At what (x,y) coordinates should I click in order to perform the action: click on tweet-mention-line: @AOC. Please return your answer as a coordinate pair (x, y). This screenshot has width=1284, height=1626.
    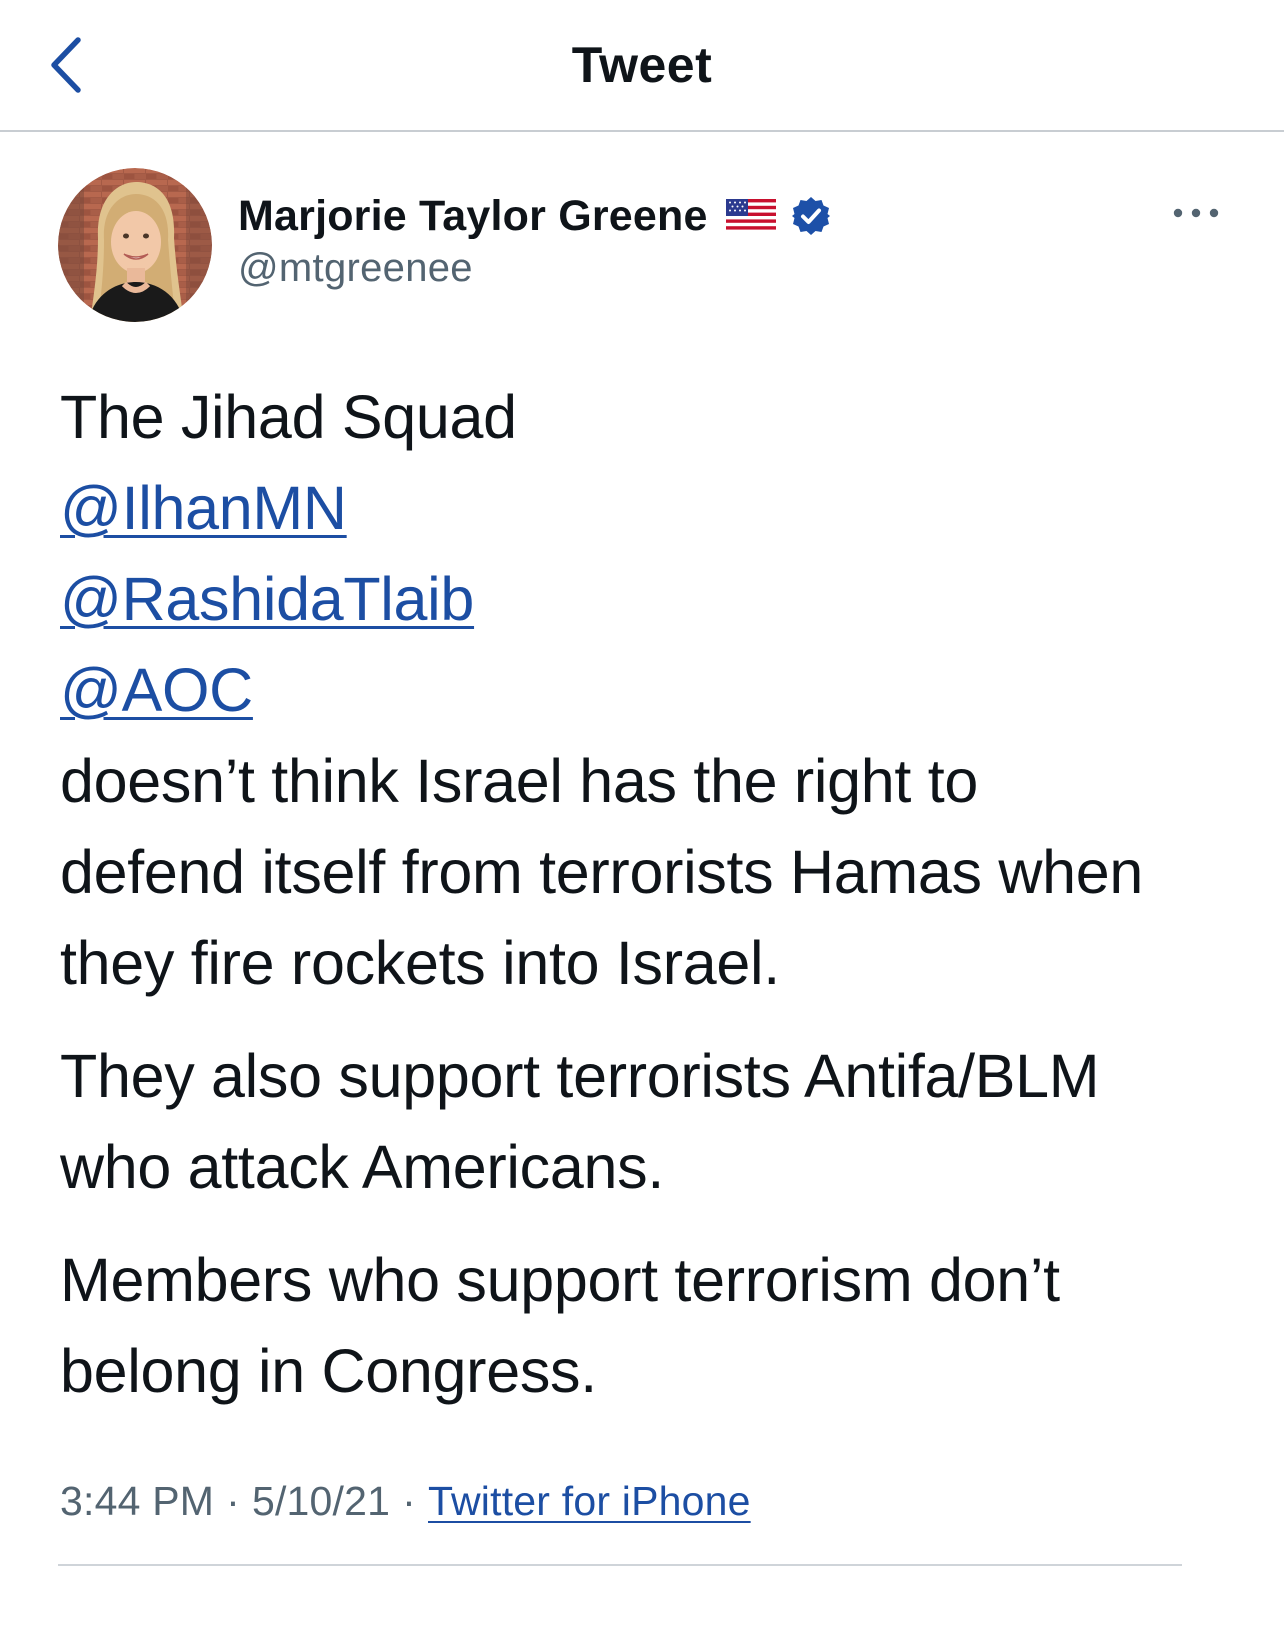
    Looking at the image, I should click on (635, 690).